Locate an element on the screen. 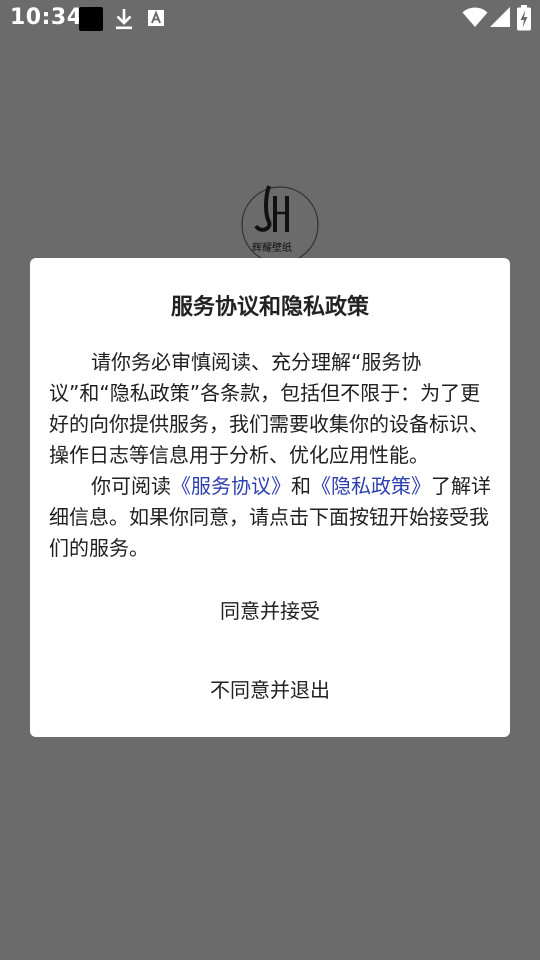  status-time: 10:34 is located at coordinates (46, 17).